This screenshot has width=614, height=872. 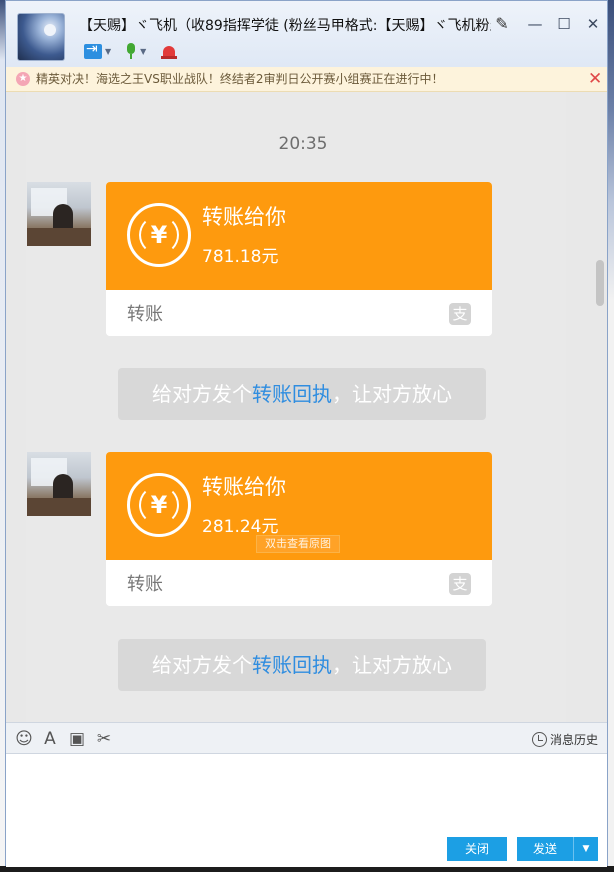 I want to click on alarm-icon, so click(x=169, y=51).